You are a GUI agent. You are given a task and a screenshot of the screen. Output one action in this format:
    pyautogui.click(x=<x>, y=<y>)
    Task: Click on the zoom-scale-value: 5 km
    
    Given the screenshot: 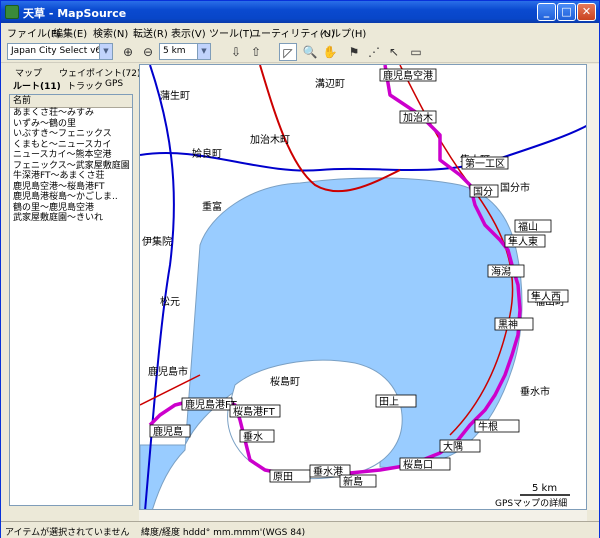 What is the action you would take?
    pyautogui.click(x=174, y=51)
    